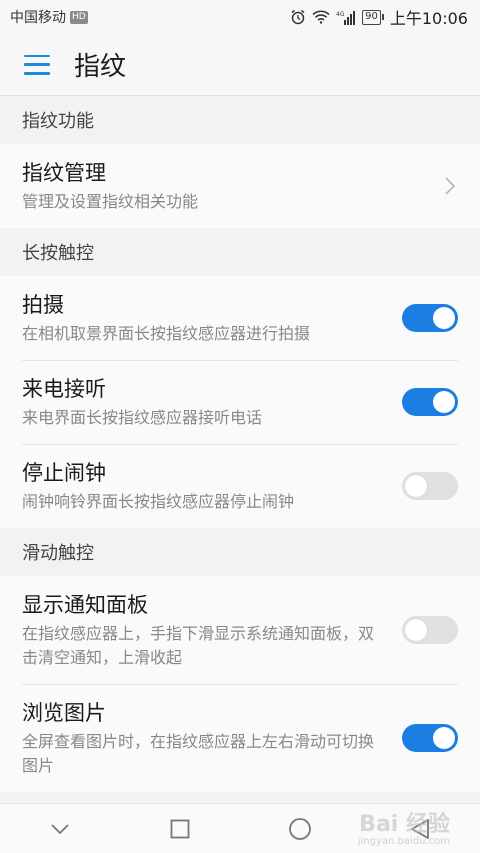 This screenshot has width=480, height=853. I want to click on status-left: 中国移动 HD, so click(49, 17).